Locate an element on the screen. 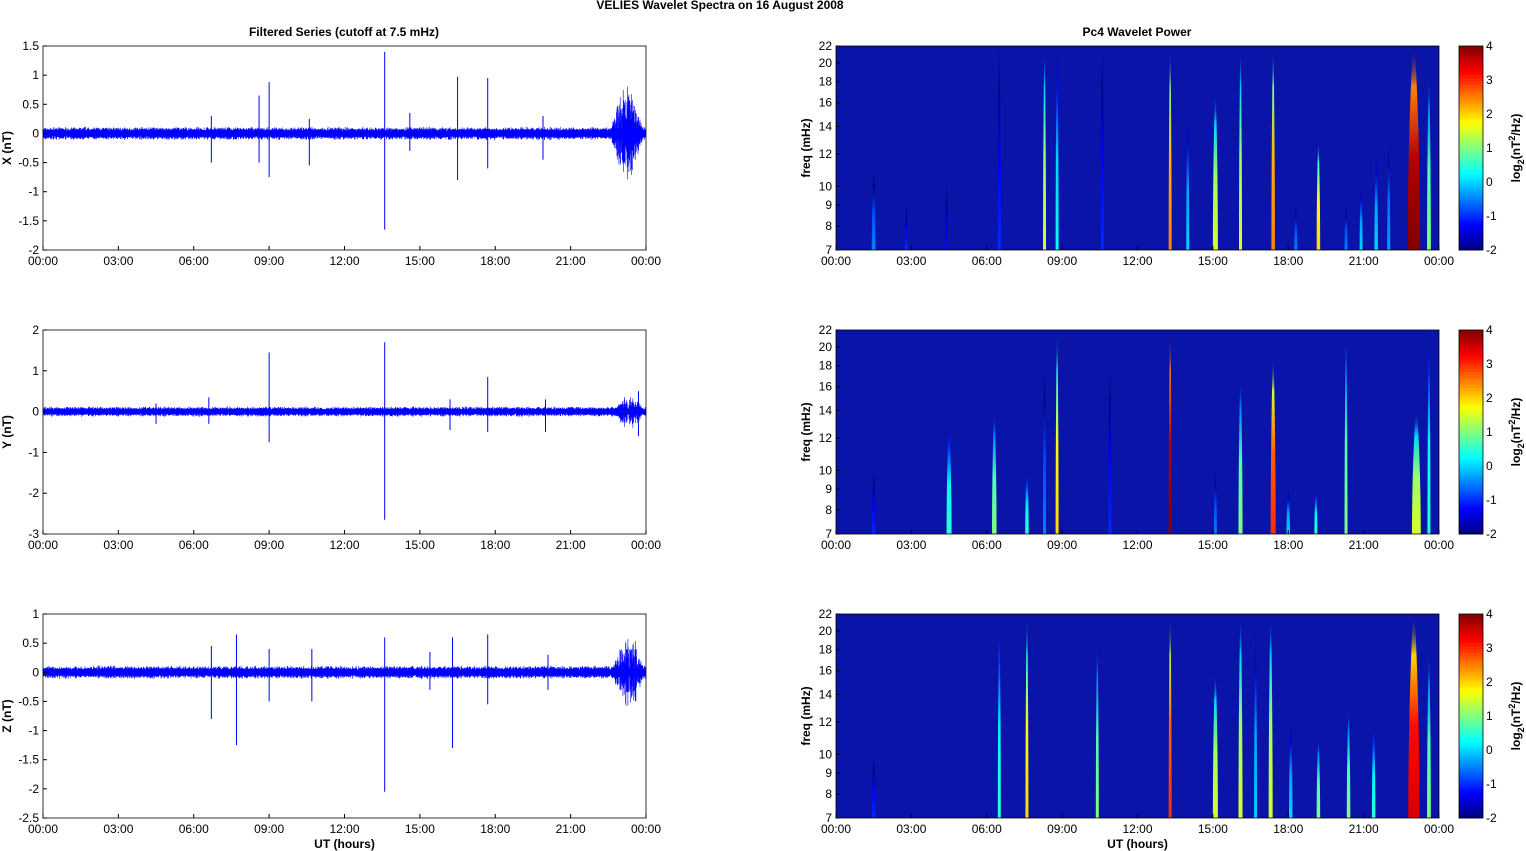  colorbar-tick-label: 1 is located at coordinates (1489, 716).